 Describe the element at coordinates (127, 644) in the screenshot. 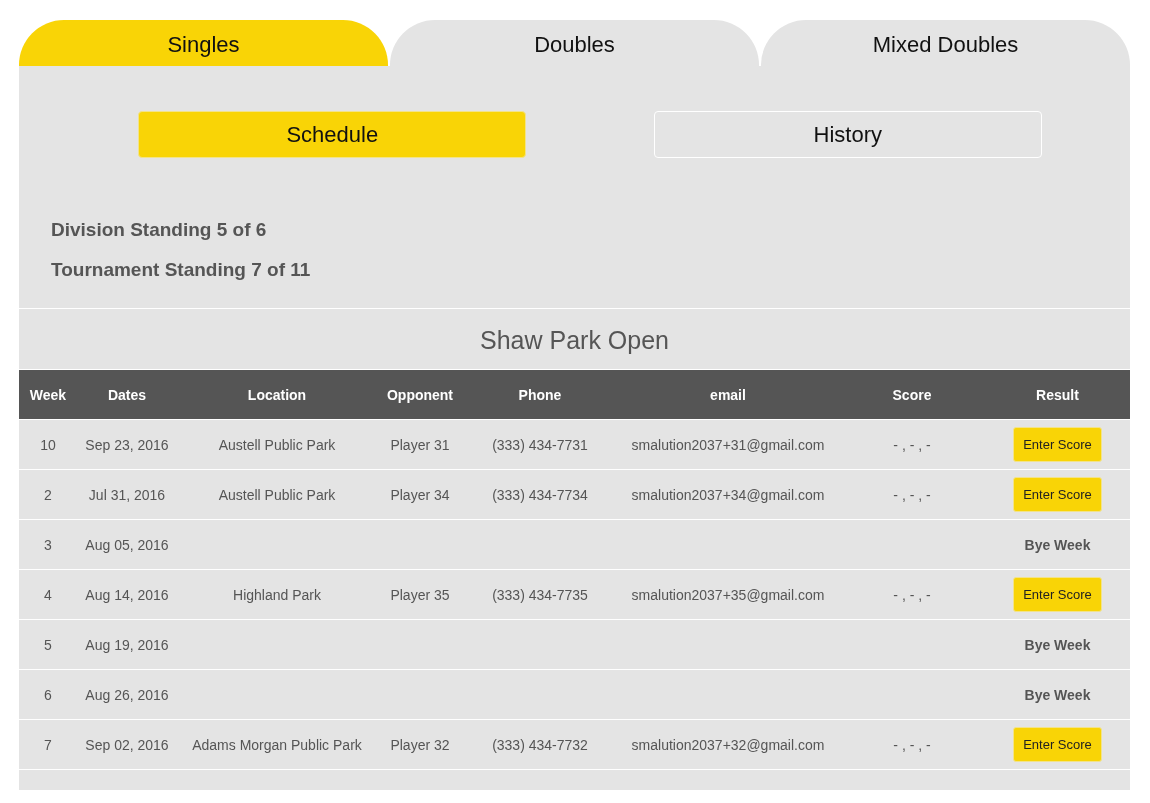

I see `table-cell: Aug 19, 2016` at that location.